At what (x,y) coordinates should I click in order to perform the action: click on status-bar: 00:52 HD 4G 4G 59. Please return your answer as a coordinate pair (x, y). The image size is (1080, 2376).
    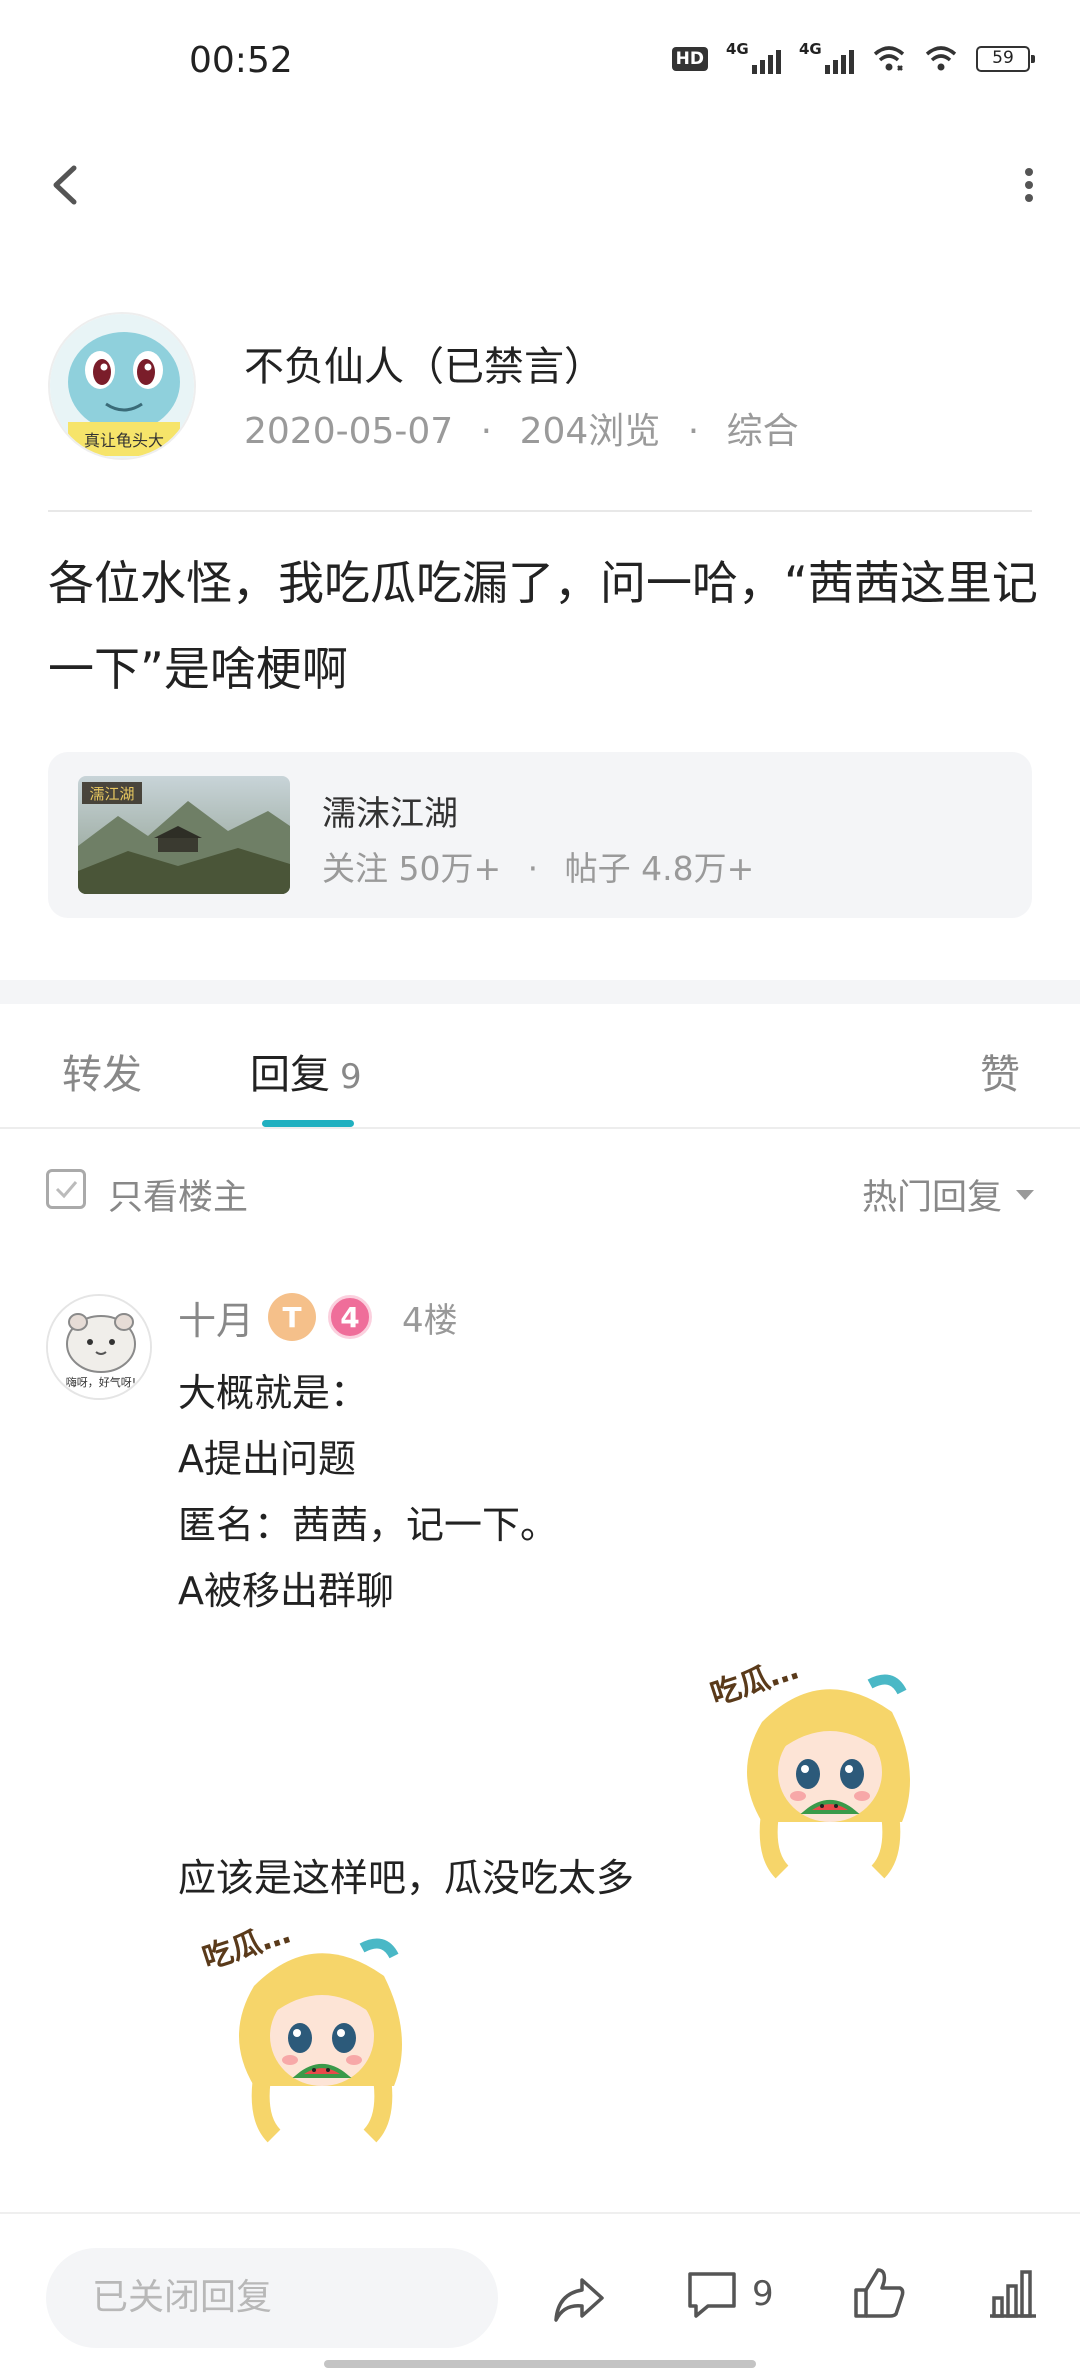
    Looking at the image, I should click on (540, 65).